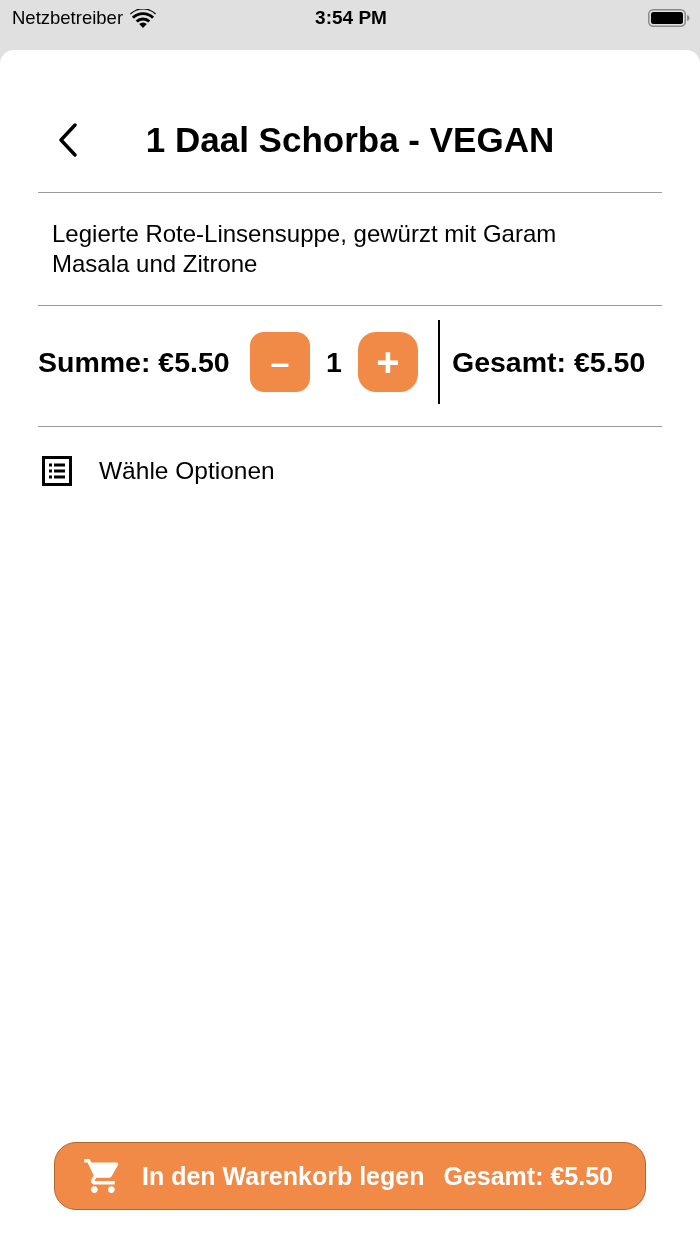  What do you see at coordinates (57, 471) in the screenshot?
I see `list-icon` at bounding box center [57, 471].